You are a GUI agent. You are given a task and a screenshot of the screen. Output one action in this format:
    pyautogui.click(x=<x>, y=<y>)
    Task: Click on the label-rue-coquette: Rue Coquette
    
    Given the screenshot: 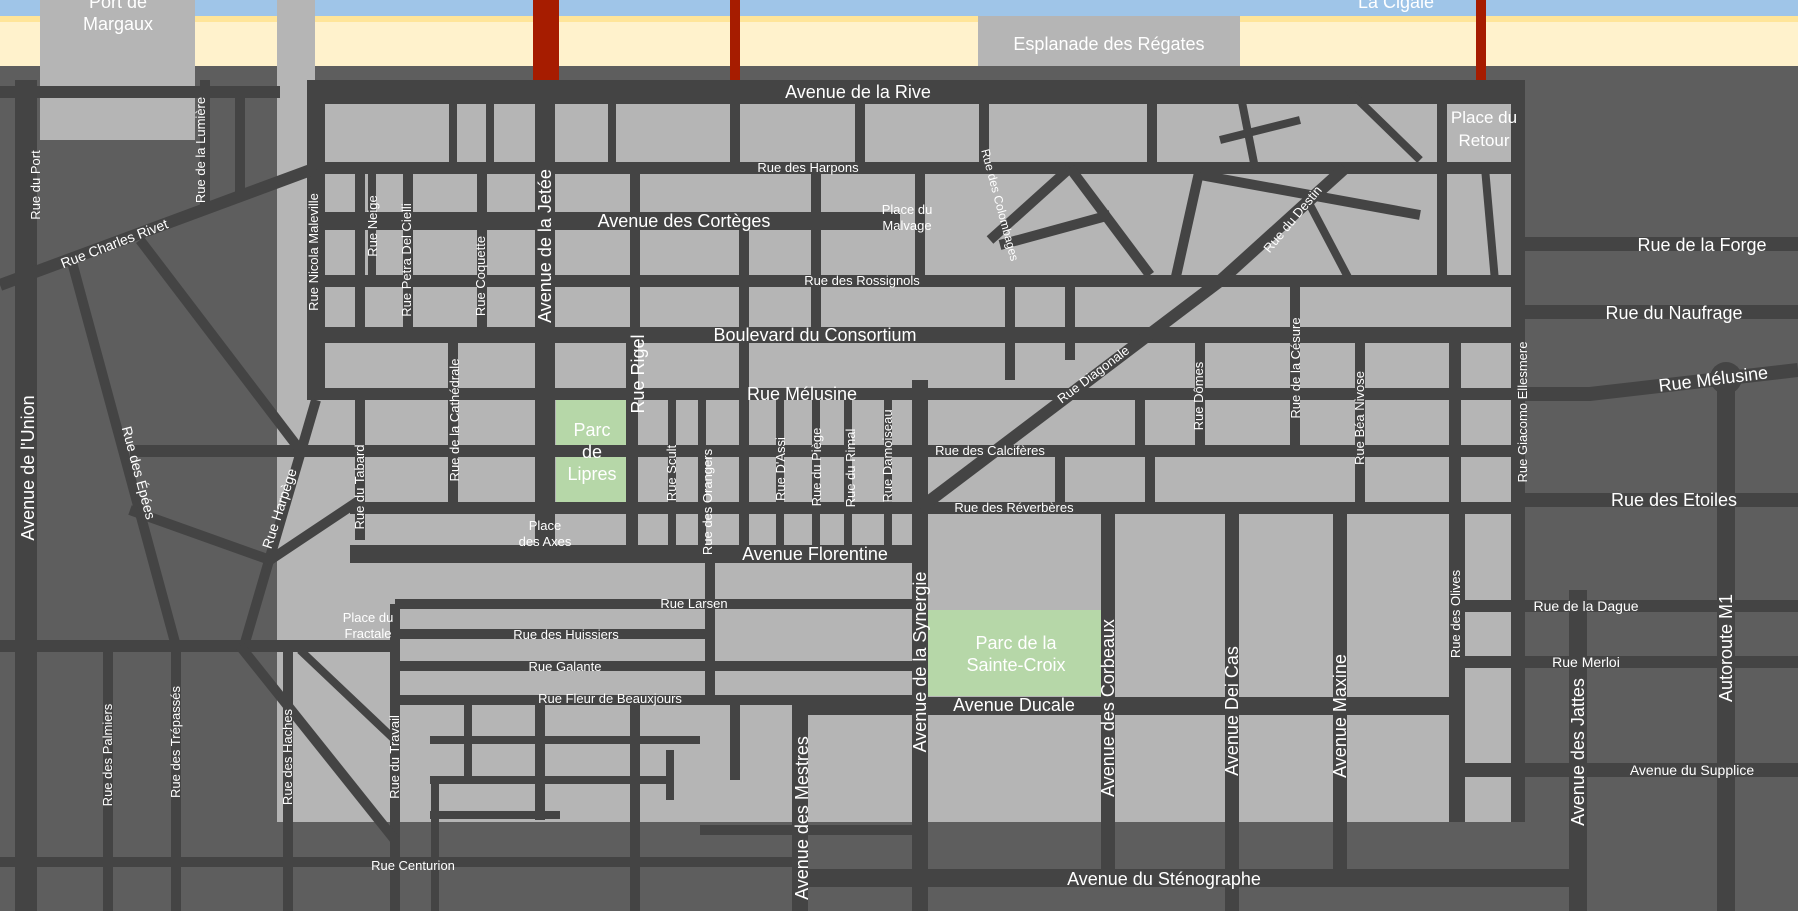 What is the action you would take?
    pyautogui.click(x=480, y=276)
    